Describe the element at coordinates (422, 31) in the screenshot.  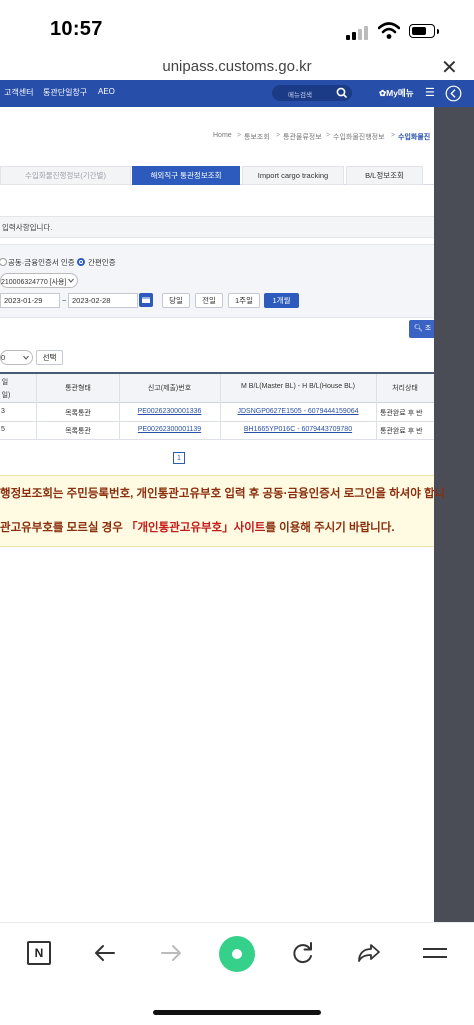
I see `battery-icon` at that location.